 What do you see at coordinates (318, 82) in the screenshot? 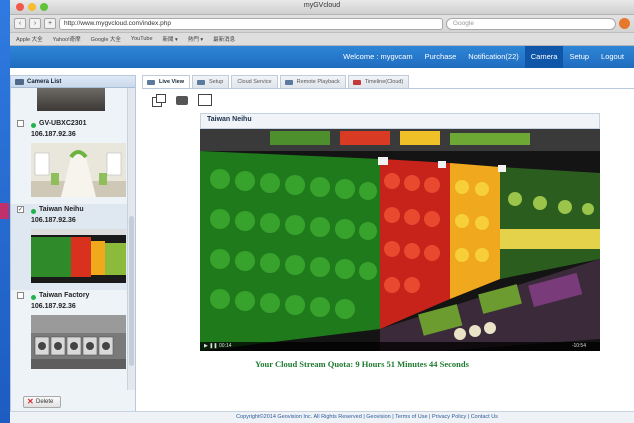
I see `tab-label: Remote Playback` at bounding box center [318, 82].